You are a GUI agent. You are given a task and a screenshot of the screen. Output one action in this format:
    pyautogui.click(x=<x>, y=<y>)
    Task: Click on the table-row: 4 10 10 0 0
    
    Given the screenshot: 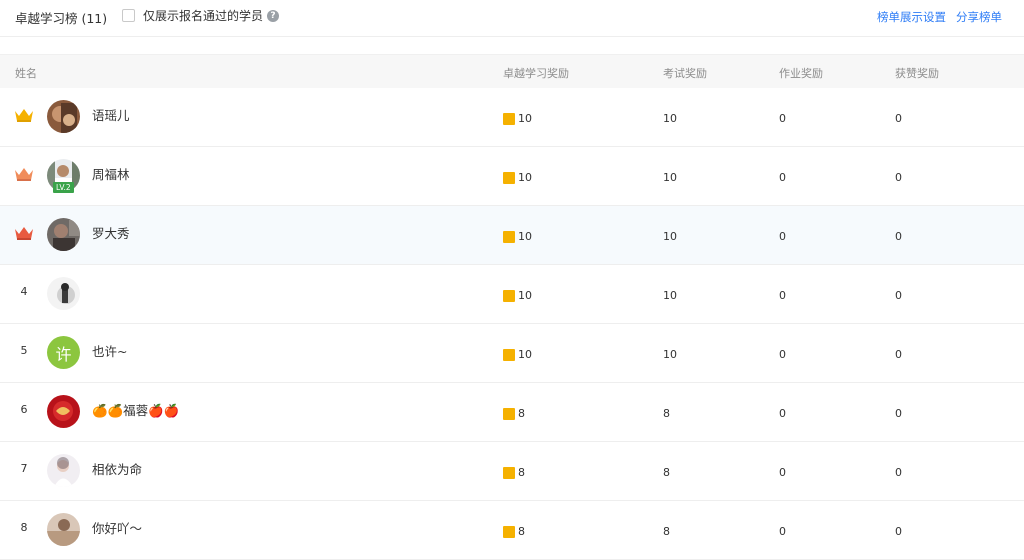 What is the action you would take?
    pyautogui.click(x=512, y=294)
    